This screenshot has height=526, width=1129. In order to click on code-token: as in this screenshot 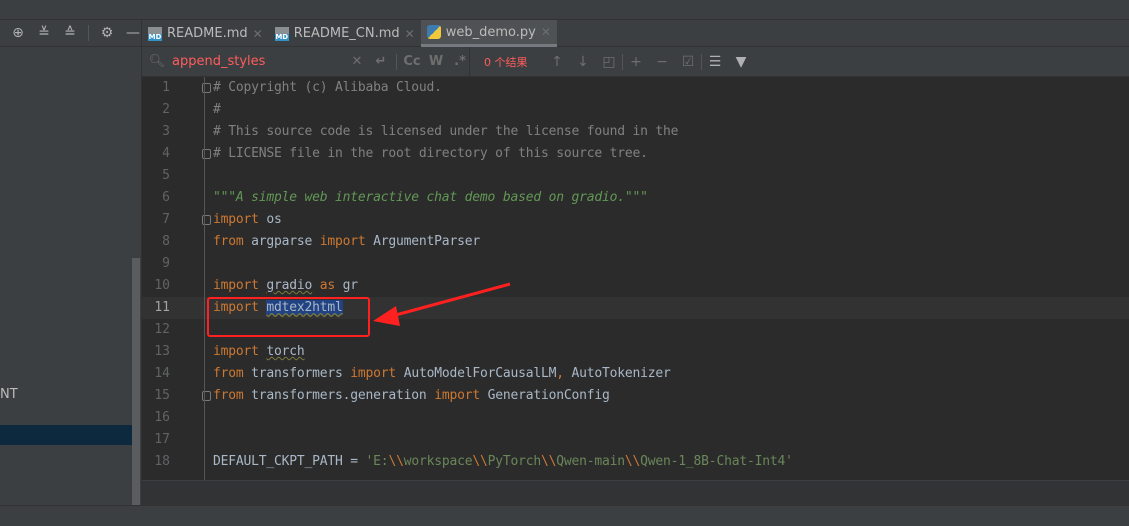, I will do `click(327, 285)`.